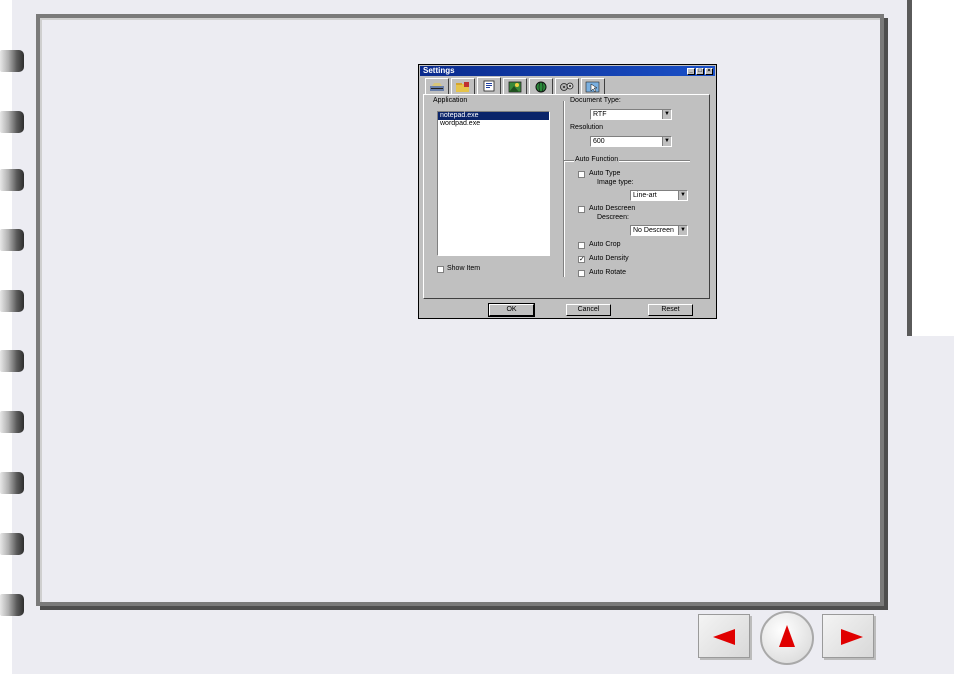 The width and height of the screenshot is (954, 674). I want to click on previous-page-button, so click(724, 636).